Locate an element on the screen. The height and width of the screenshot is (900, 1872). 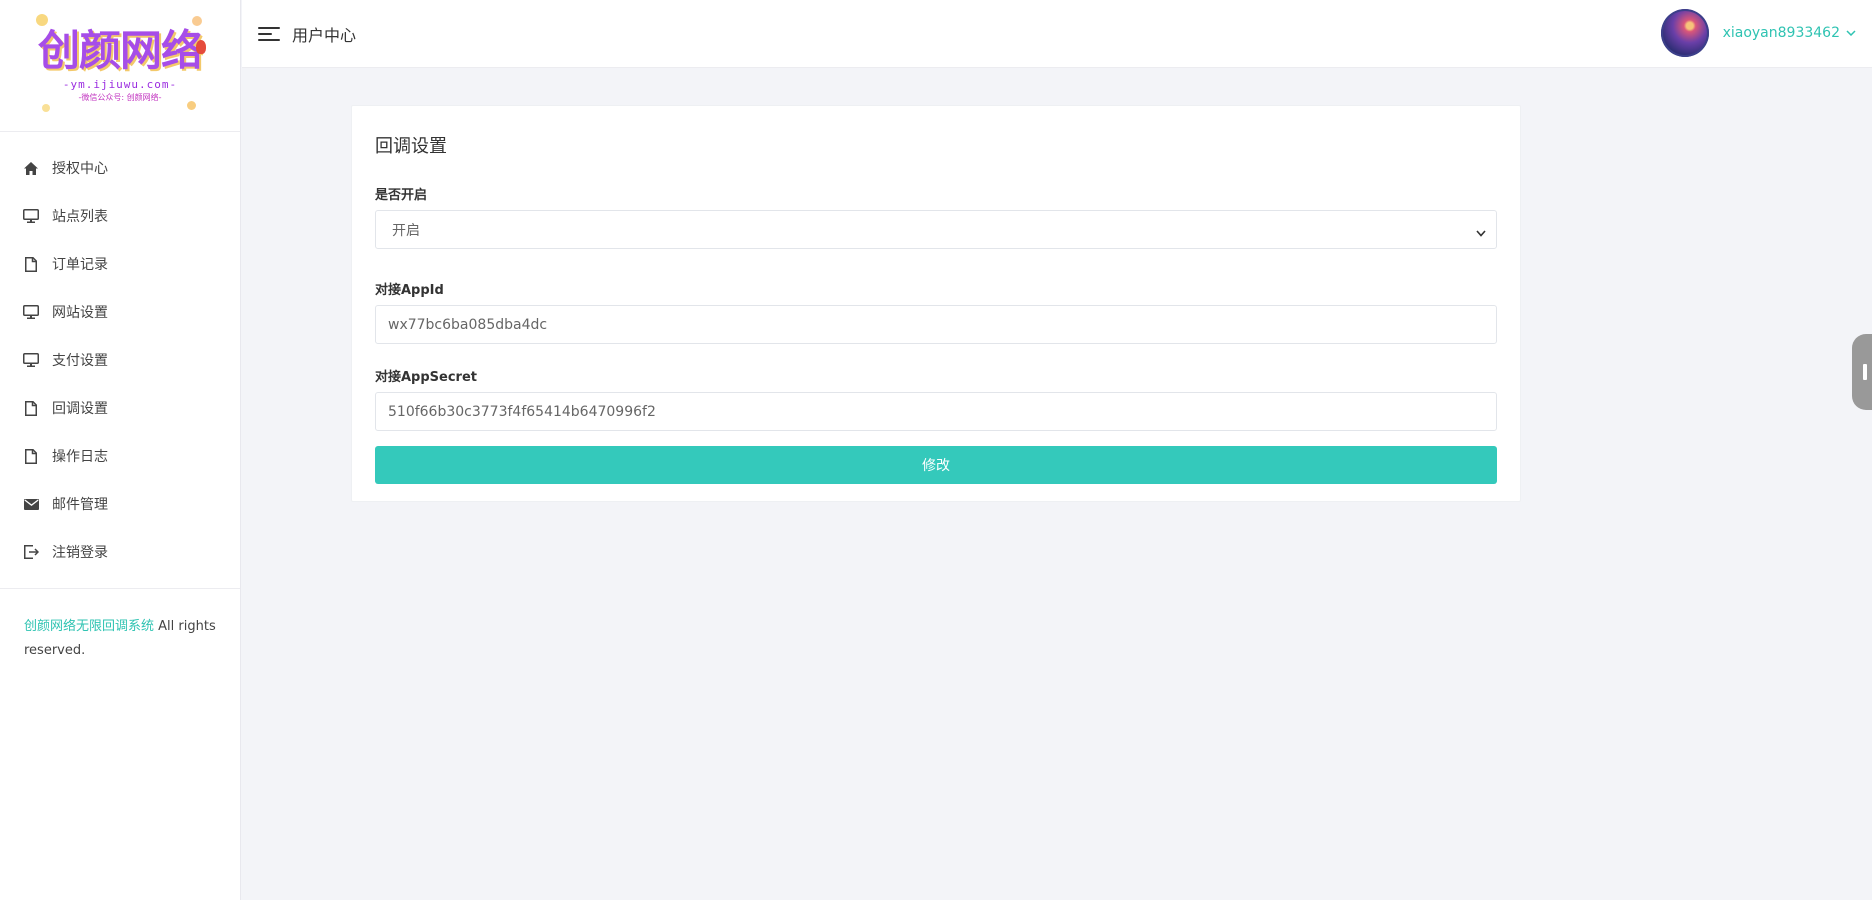
sidebar-item-label: 授权中心 is located at coordinates (80, 169).